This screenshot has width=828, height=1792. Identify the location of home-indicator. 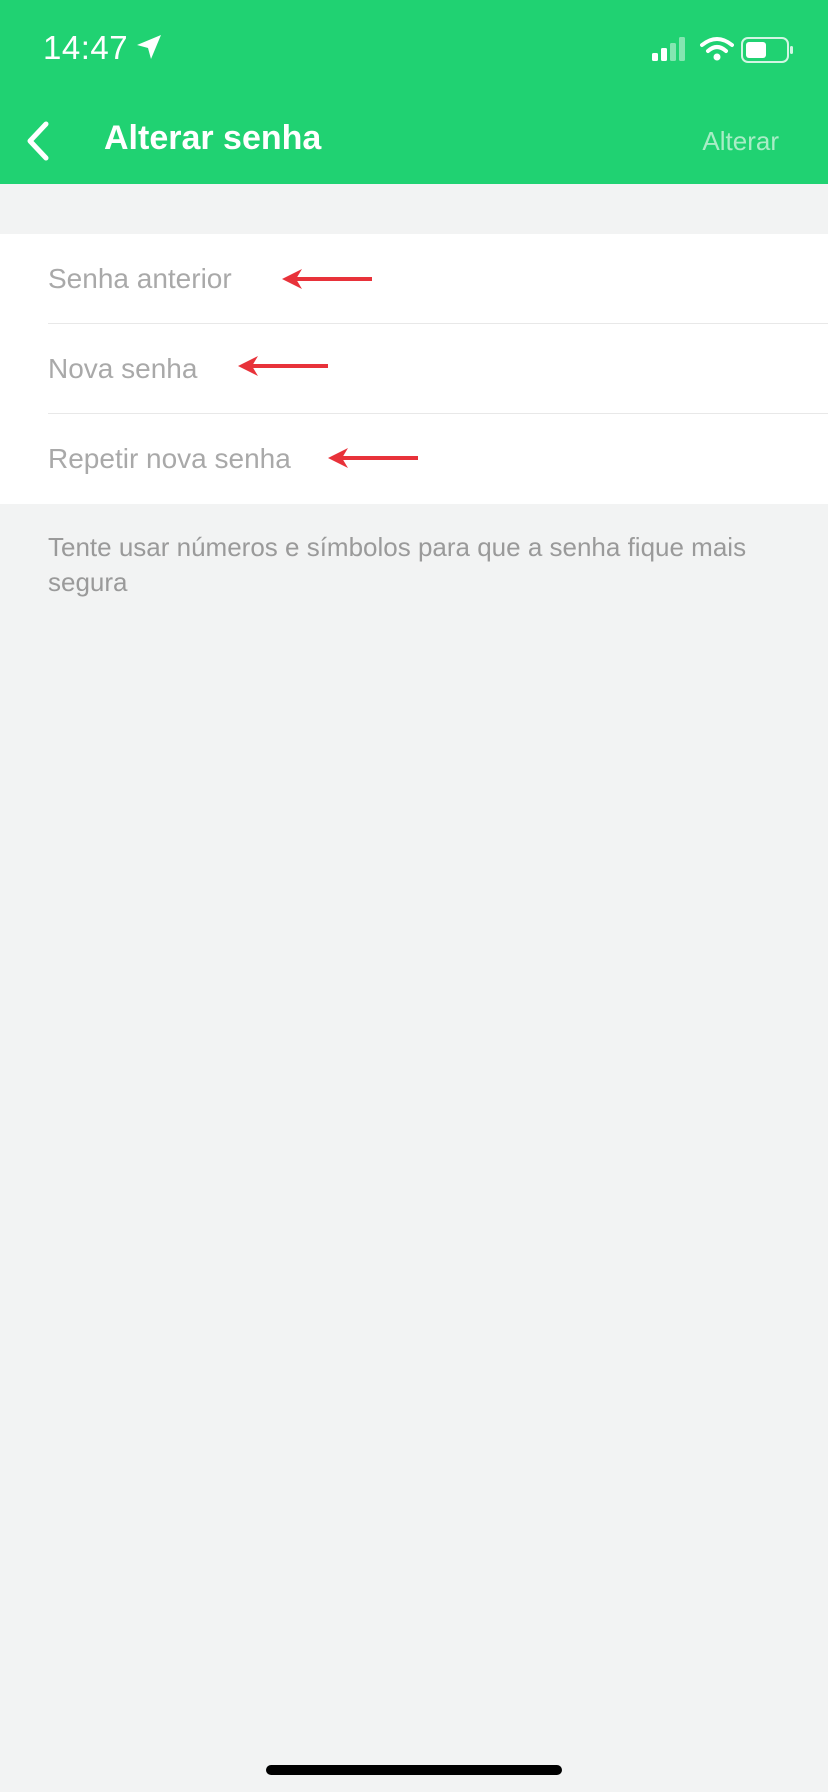
(414, 1770).